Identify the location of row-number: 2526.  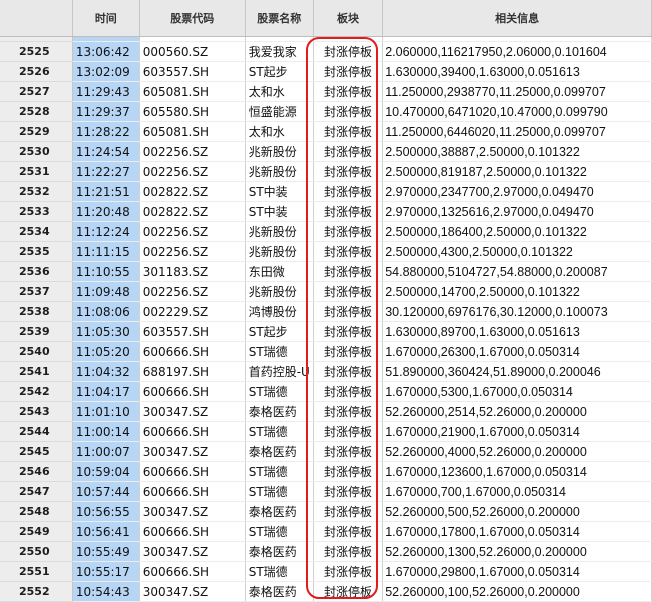
(36, 71).